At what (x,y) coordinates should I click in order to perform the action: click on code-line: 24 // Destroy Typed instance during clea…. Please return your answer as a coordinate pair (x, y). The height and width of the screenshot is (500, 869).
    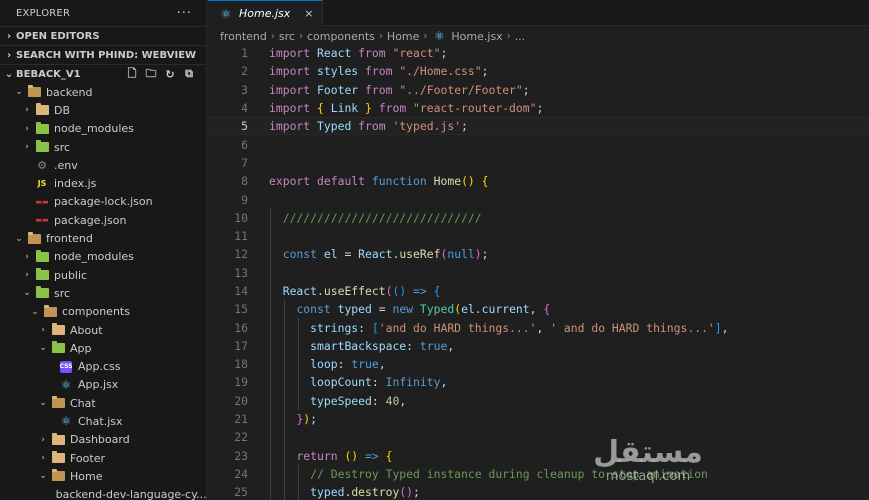
    Looking at the image, I should click on (538, 474).